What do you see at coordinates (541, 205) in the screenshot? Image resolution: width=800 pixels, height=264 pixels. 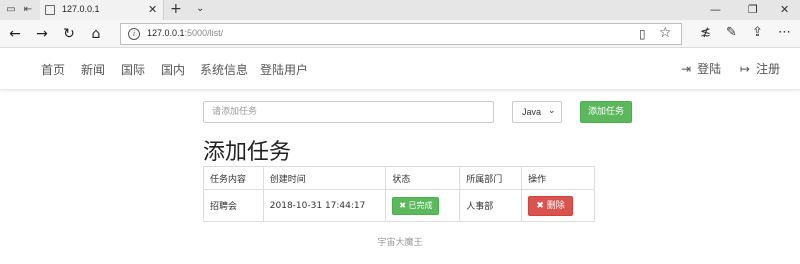 I see `delete-icon: ✖` at bounding box center [541, 205].